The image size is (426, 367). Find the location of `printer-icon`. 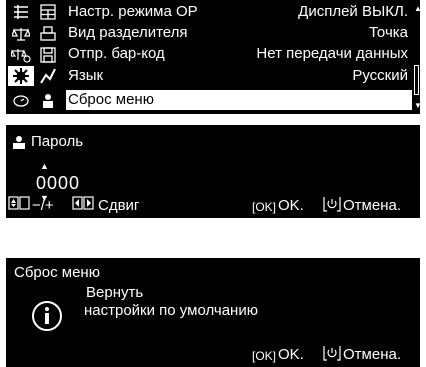

printer-icon is located at coordinates (48, 34).